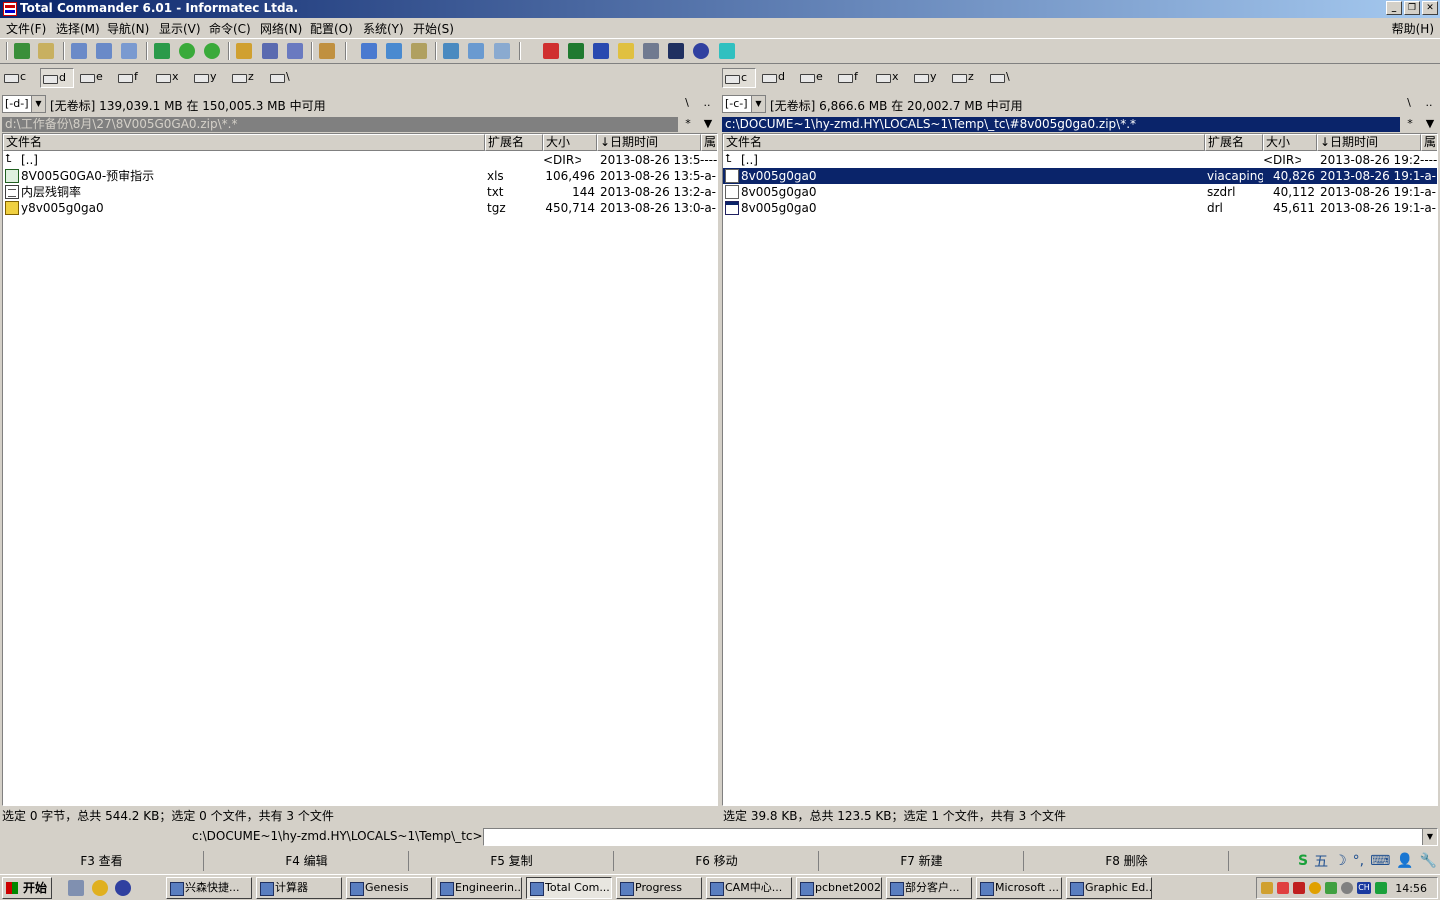  What do you see at coordinates (891, 78) in the screenshot?
I see `right-drive-x: x` at bounding box center [891, 78].